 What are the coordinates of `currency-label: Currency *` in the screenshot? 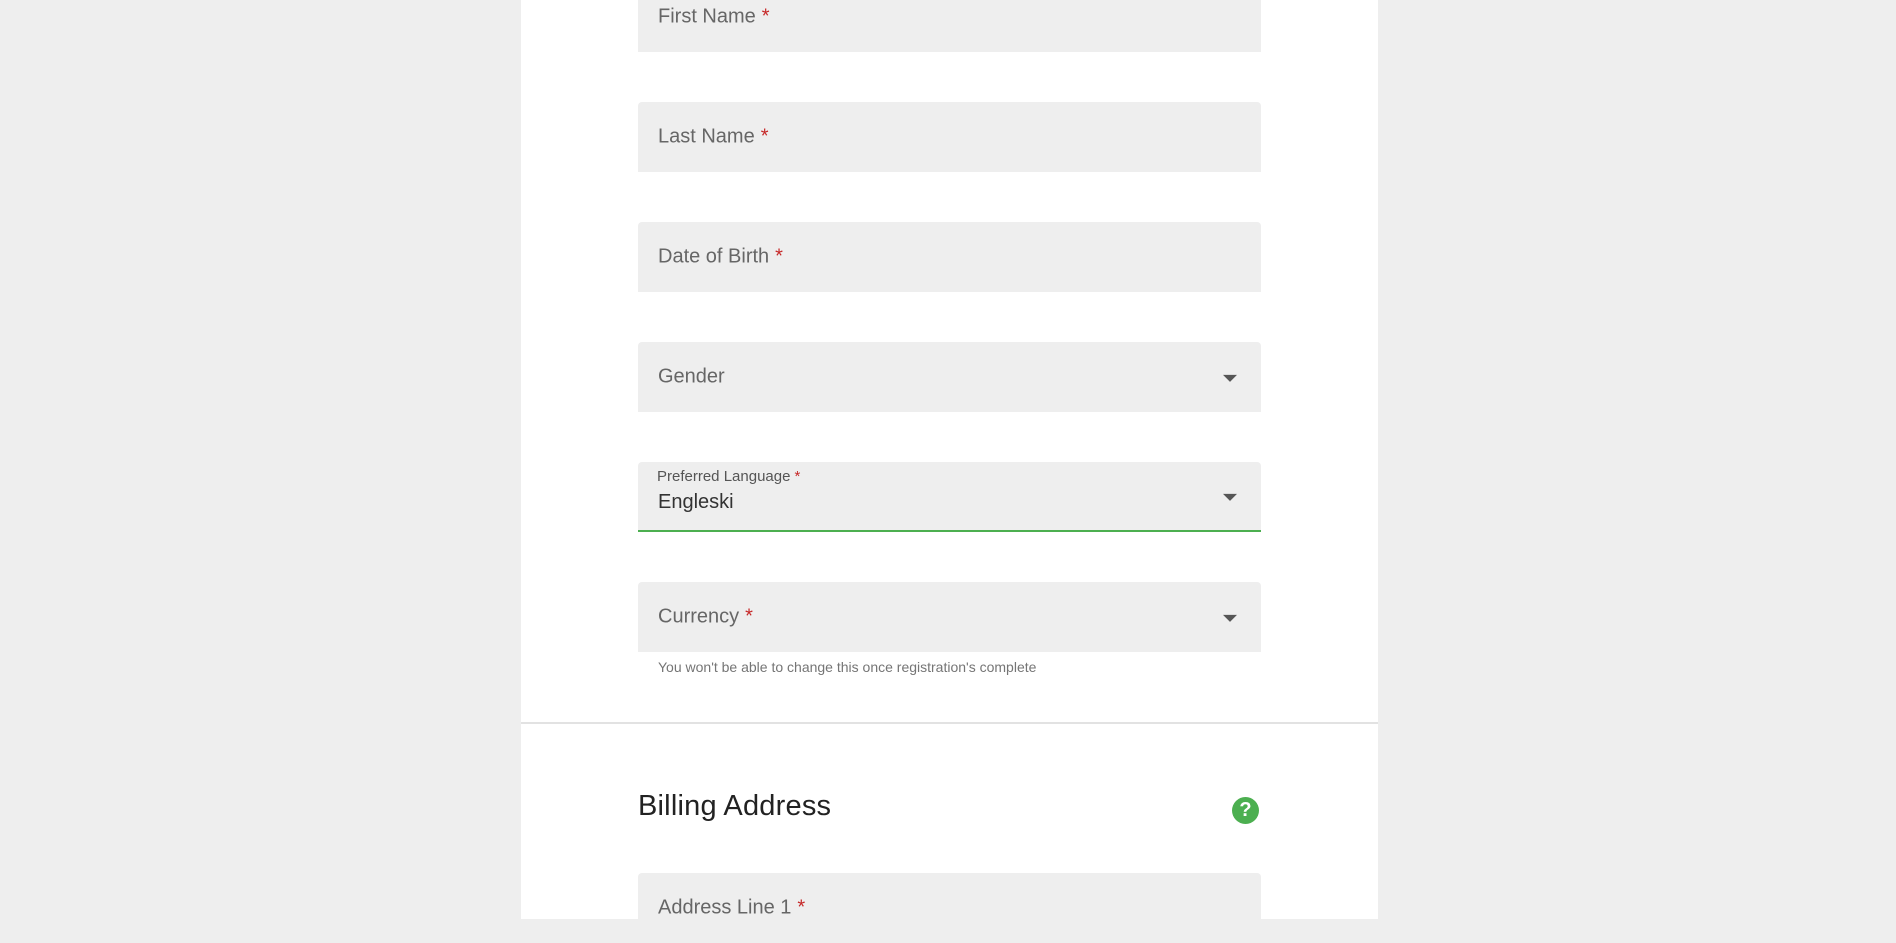 It's located at (705, 616).